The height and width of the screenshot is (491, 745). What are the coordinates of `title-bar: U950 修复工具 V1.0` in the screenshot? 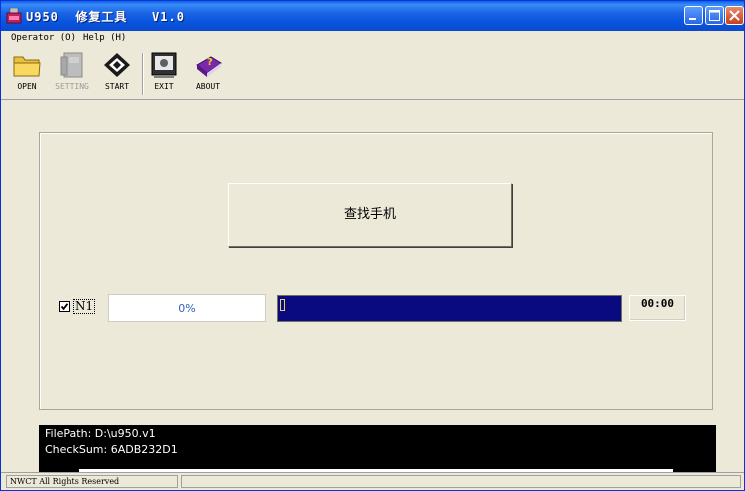 It's located at (372, 16).